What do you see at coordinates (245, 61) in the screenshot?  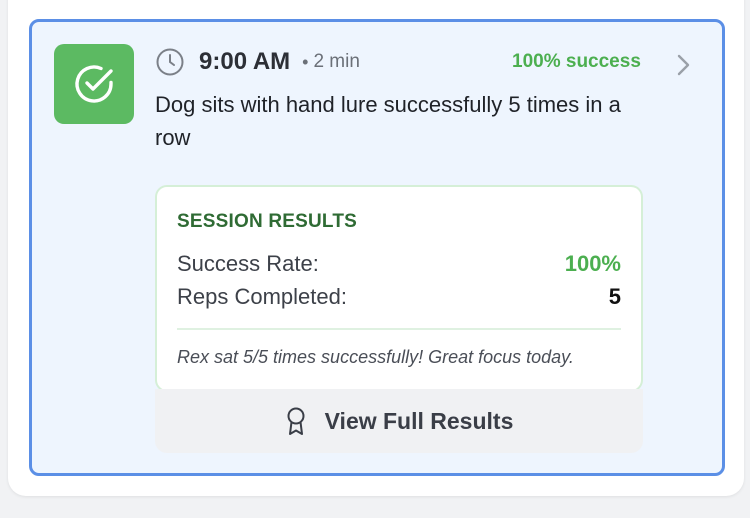 I see `session-time: 9:00 AM` at bounding box center [245, 61].